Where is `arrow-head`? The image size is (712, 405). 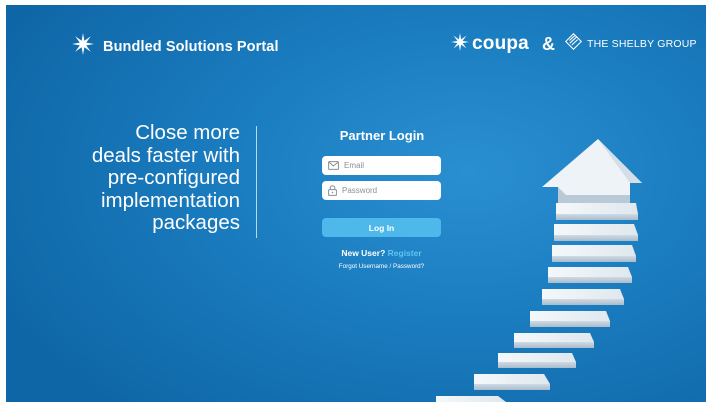 arrow-head is located at coordinates (592, 171).